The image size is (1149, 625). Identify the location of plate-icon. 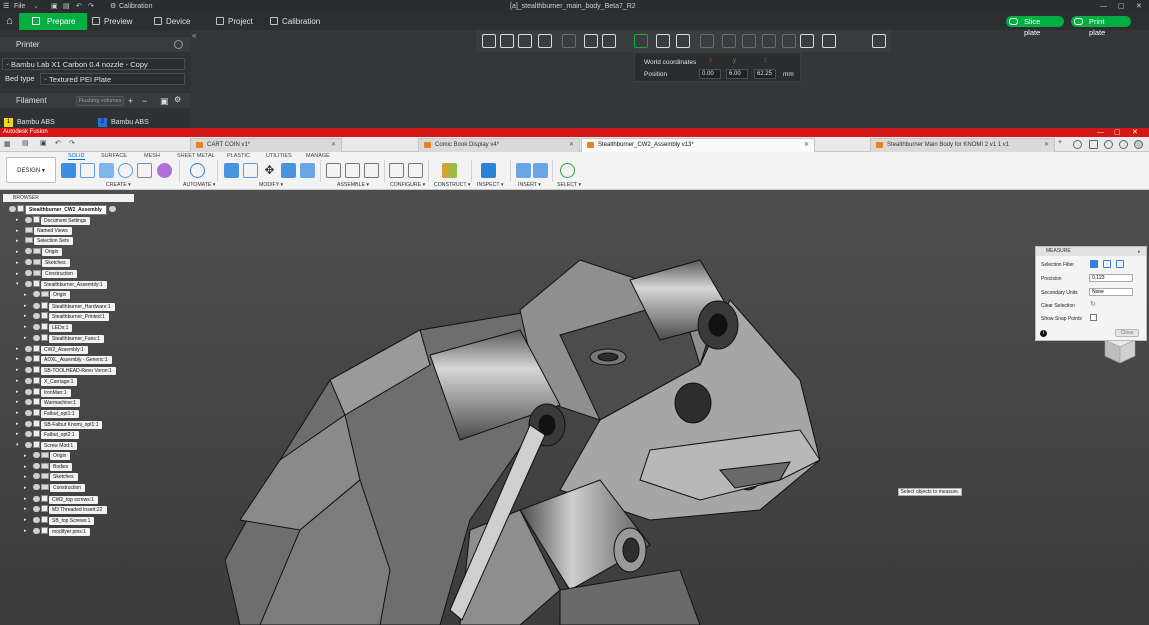
(591, 41).